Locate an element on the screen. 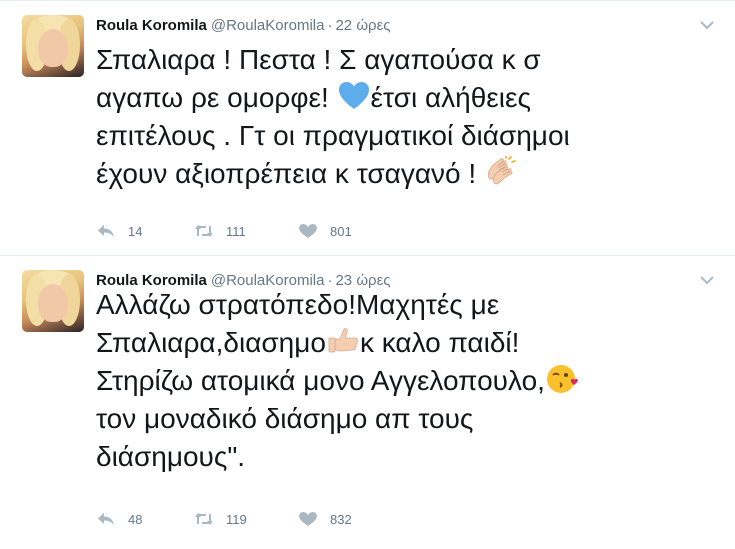 The height and width of the screenshot is (549, 735). retweet-count: 111 is located at coordinates (236, 231).